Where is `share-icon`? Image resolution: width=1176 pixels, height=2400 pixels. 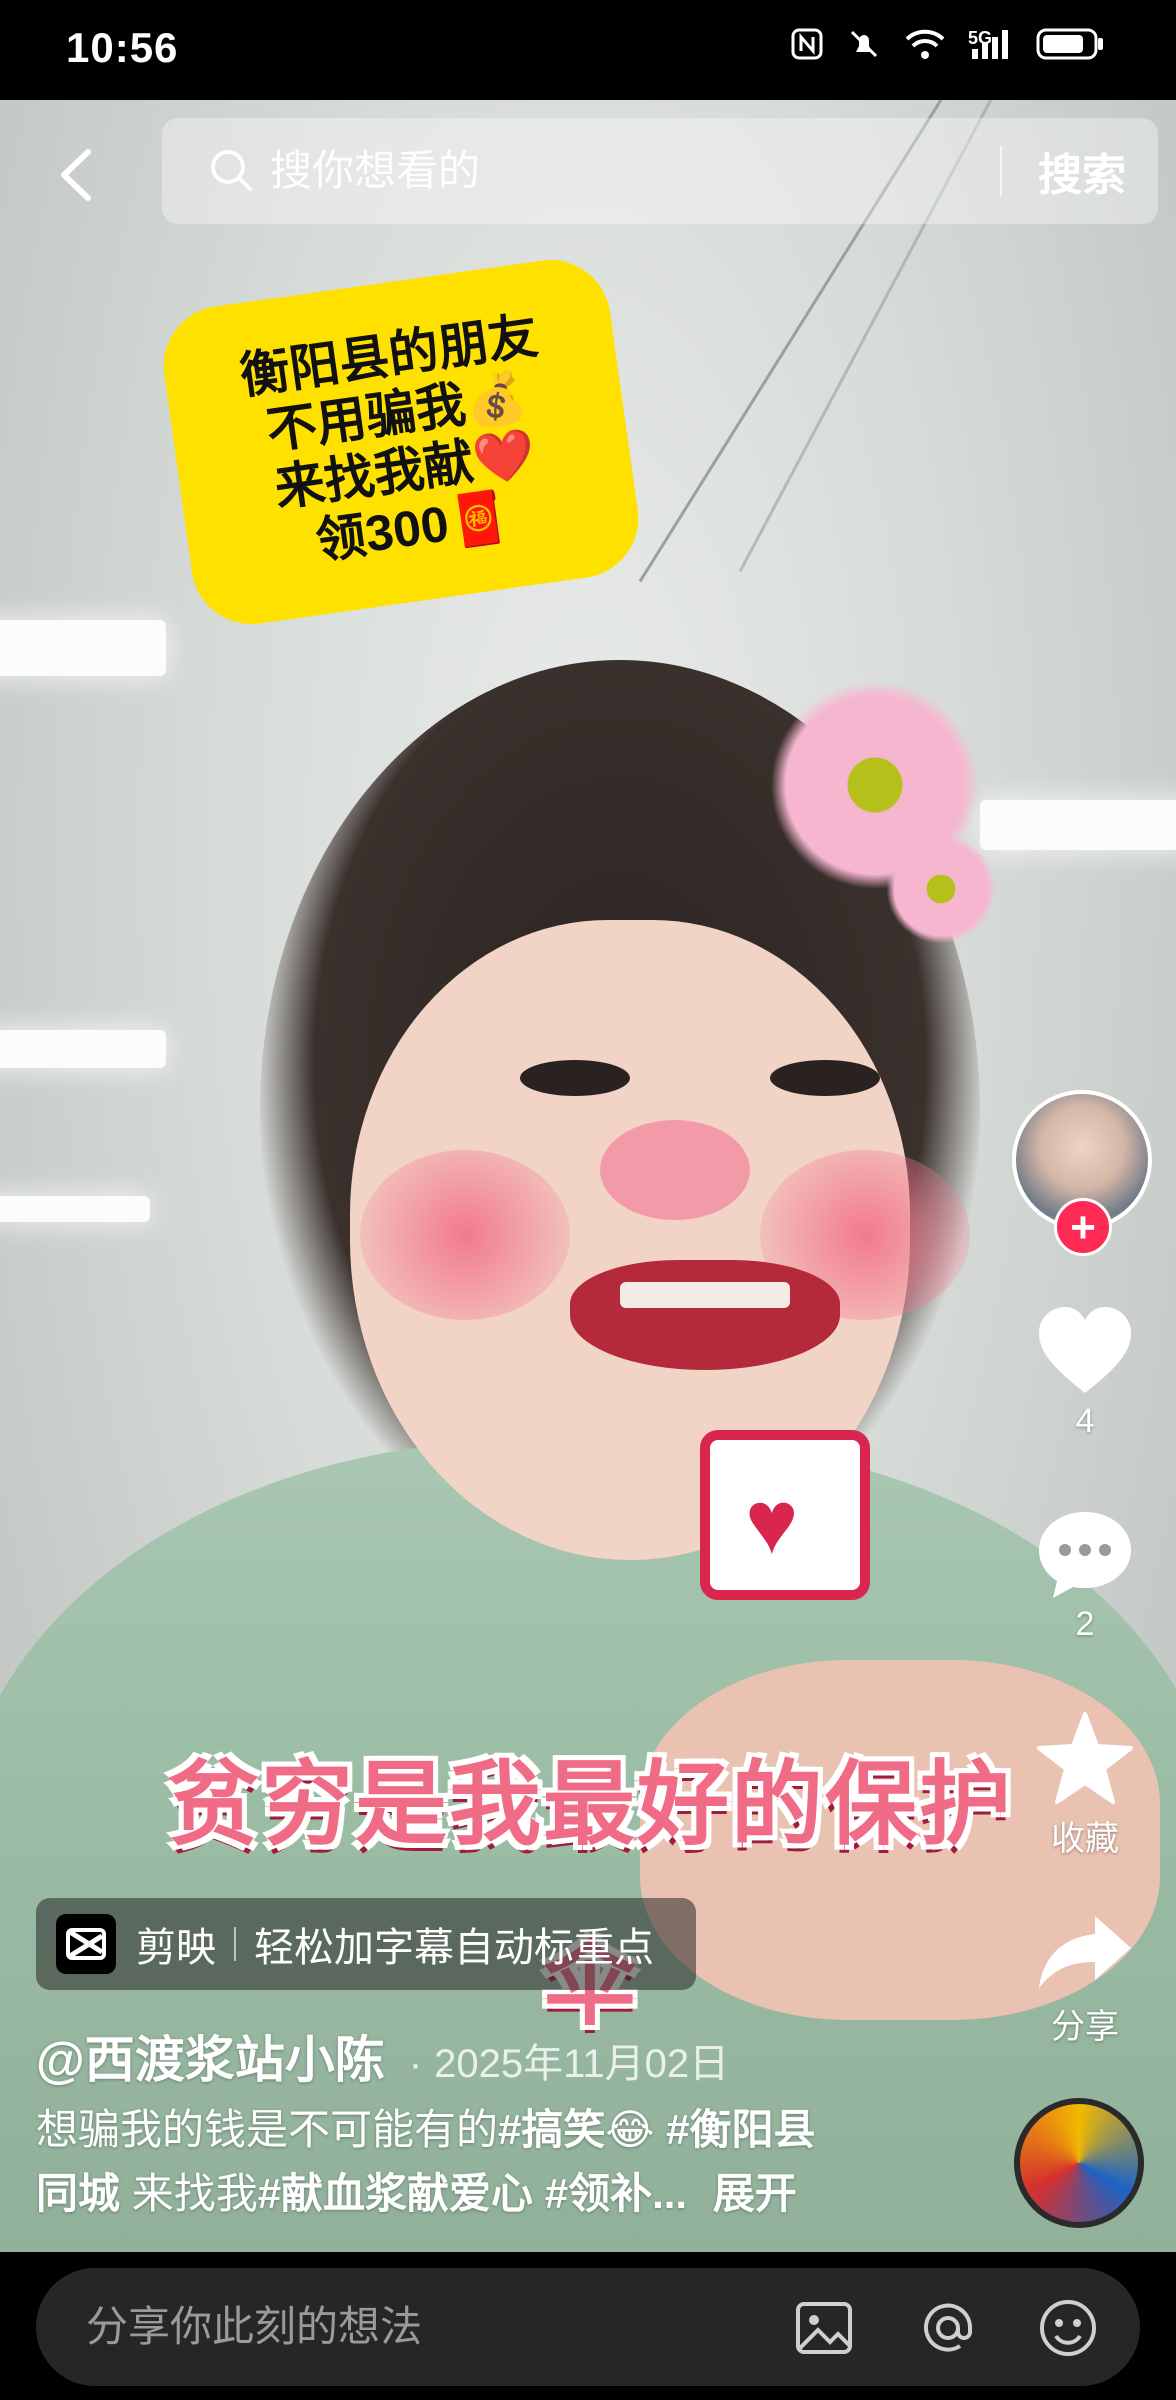 share-icon is located at coordinates (1085, 1952).